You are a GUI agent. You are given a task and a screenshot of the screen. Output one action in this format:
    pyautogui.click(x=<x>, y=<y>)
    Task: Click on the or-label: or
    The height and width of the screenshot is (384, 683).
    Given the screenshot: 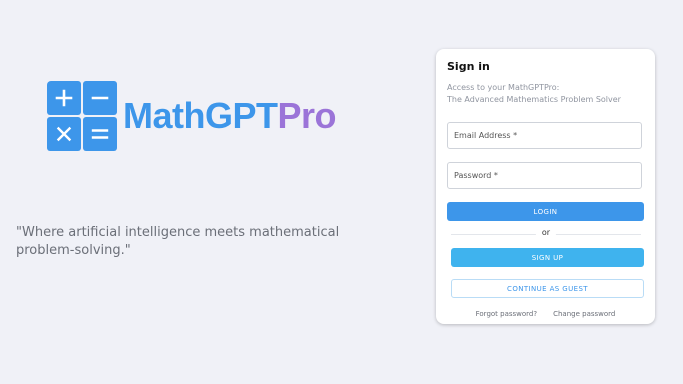 What is the action you would take?
    pyautogui.click(x=546, y=232)
    